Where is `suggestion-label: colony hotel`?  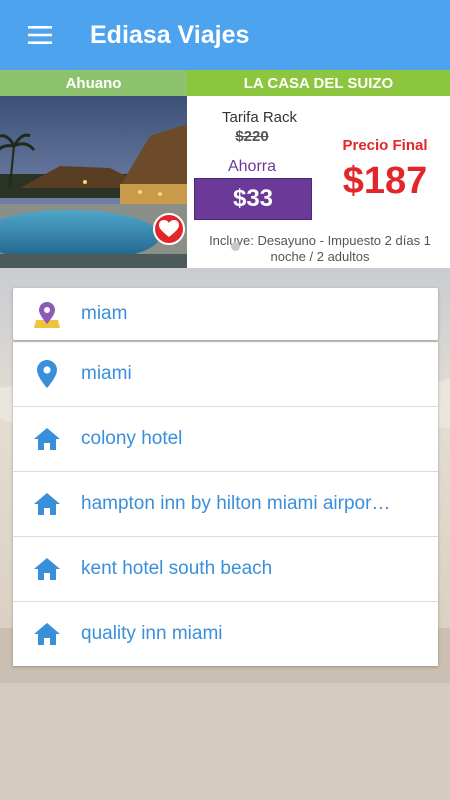
suggestion-label: colony hotel is located at coordinates (132, 438).